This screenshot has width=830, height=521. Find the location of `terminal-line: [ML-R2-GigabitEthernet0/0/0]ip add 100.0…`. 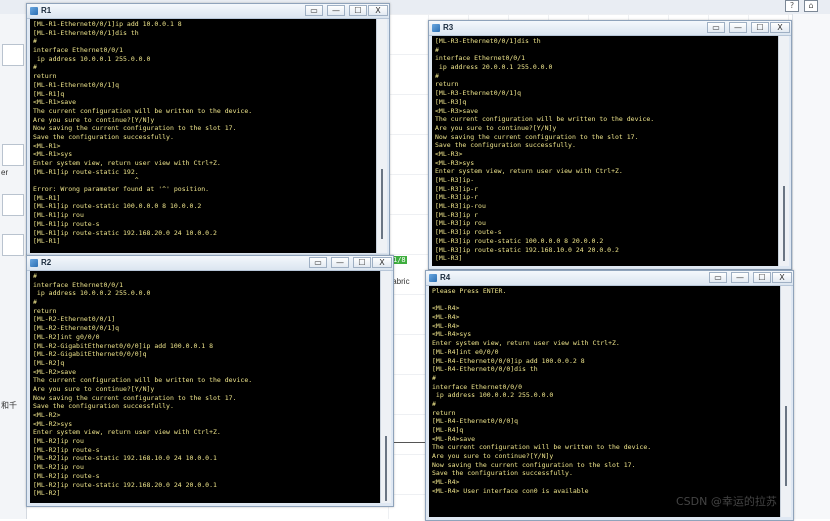

terminal-line: [ML-R2-GigabitEthernet0/0/0]ip add 100.0… is located at coordinates (123, 345).